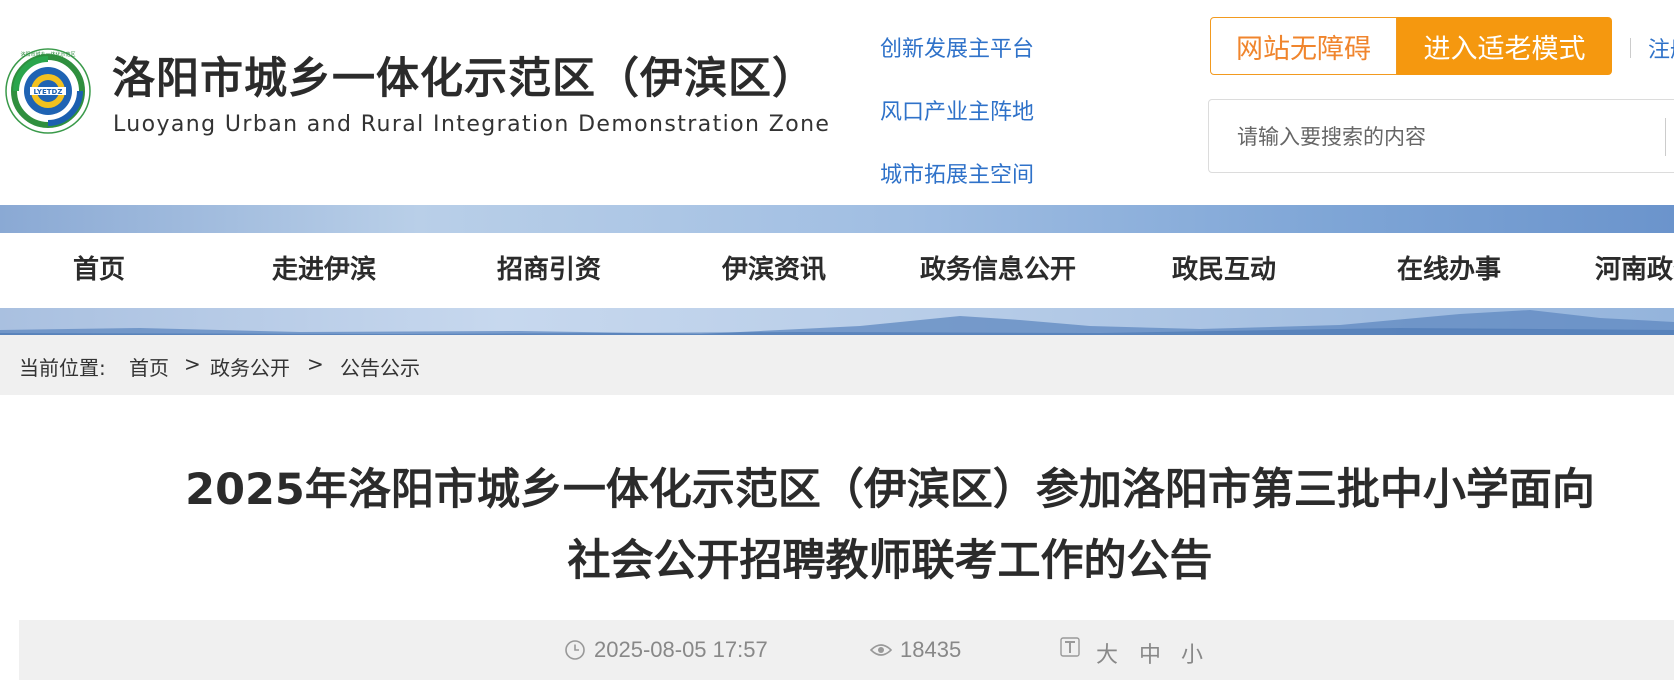 This screenshot has height=691, width=1674. Describe the element at coordinates (774, 270) in the screenshot. I see `nav-item-news: 伊滨资讯` at that location.